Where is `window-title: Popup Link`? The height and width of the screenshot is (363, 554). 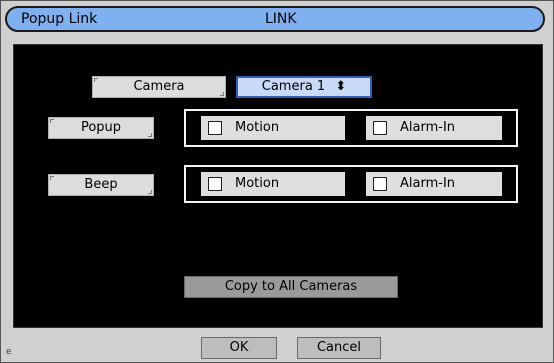 window-title: Popup Link is located at coordinates (59, 19).